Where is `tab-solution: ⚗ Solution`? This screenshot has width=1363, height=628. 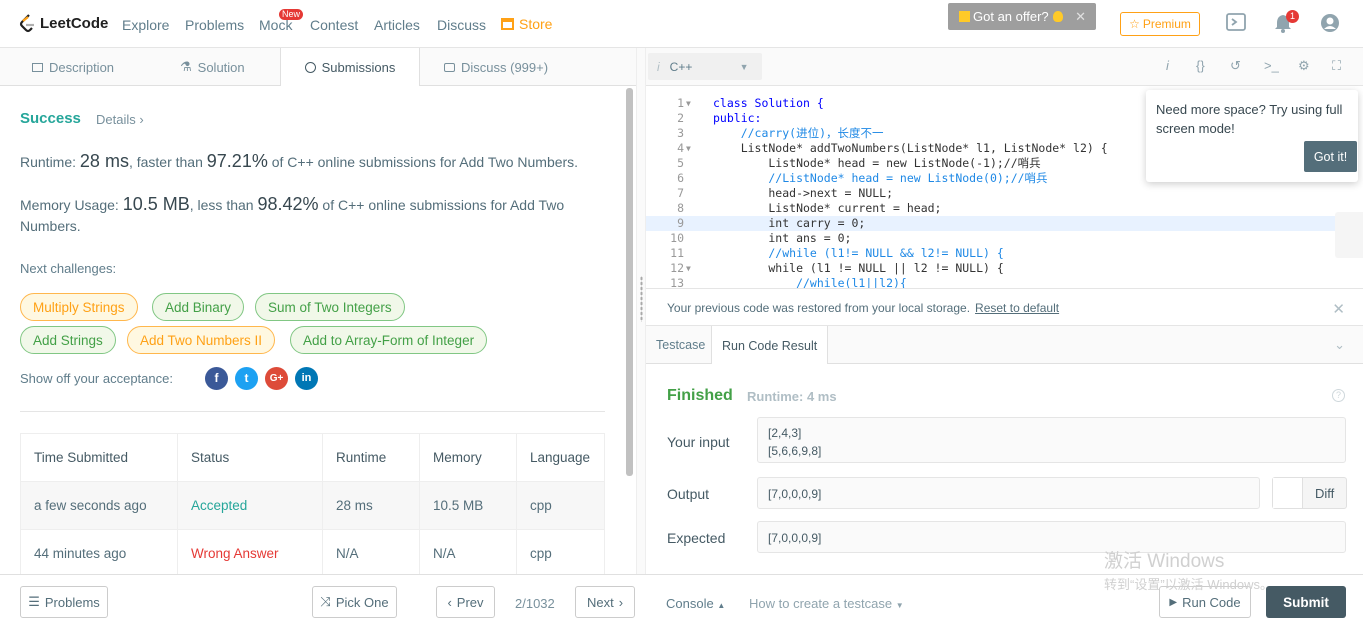 tab-solution: ⚗ Solution is located at coordinates (212, 67).